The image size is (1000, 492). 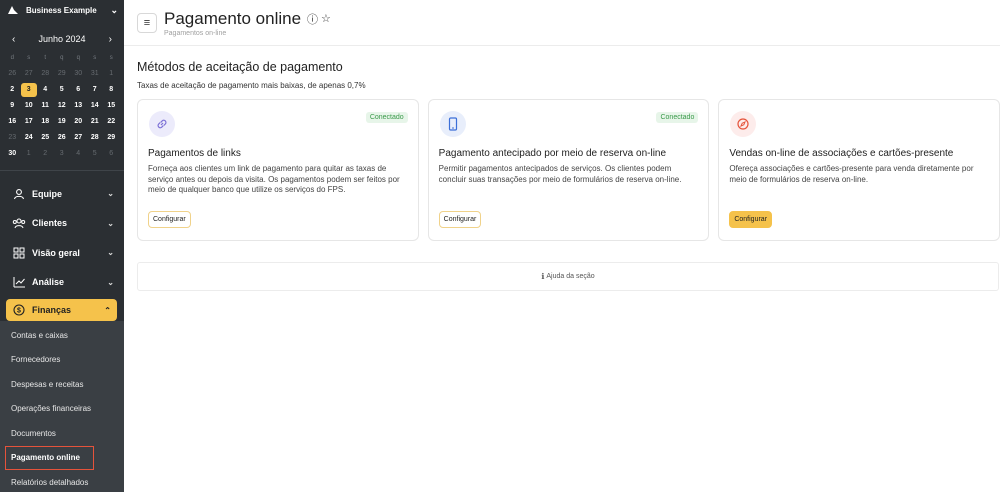 What do you see at coordinates (13, 10) in the screenshot?
I see `business-logo-icon` at bounding box center [13, 10].